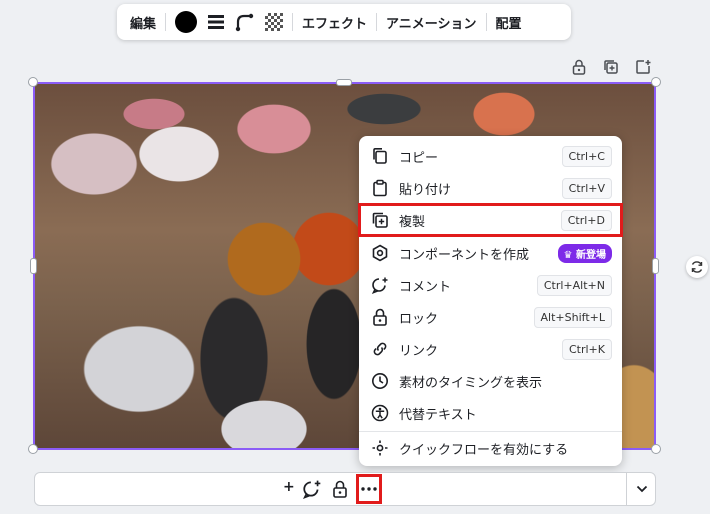  I want to click on paste-icon, so click(380, 188).